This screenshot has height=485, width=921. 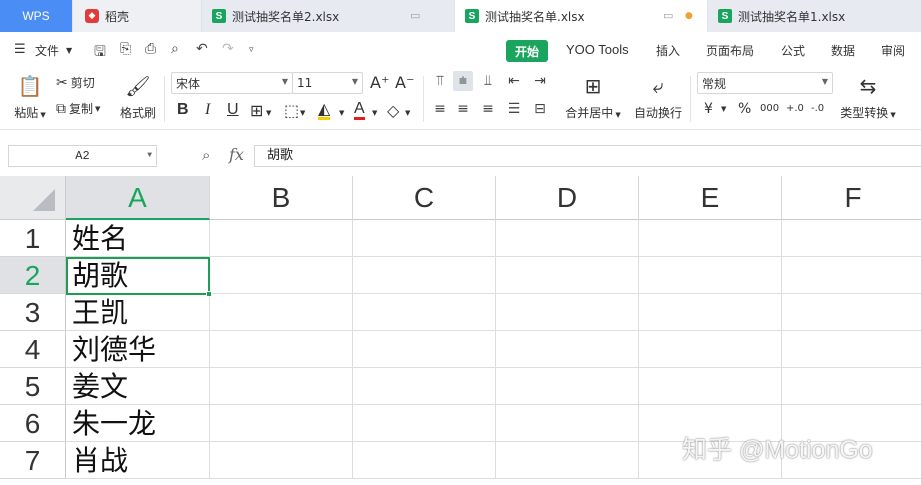 I want to click on font-color-icon: A, so click(x=359, y=110).